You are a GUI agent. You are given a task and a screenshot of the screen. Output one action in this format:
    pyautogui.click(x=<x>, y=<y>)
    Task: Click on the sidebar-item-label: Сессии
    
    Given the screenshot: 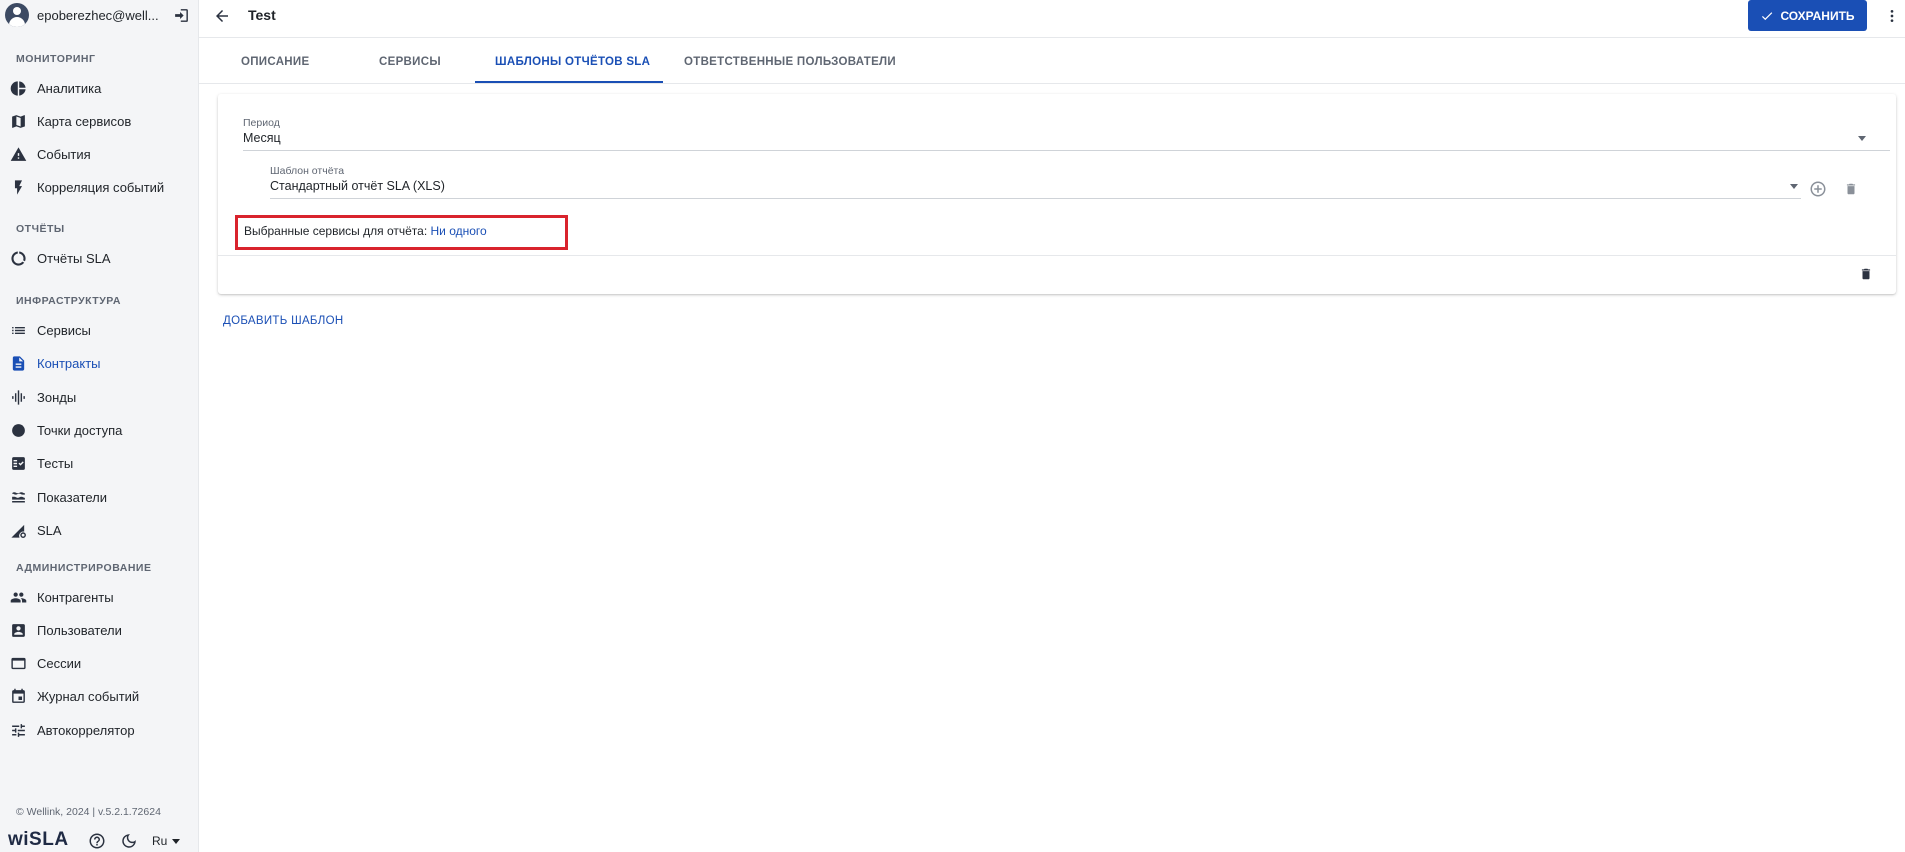 What is the action you would take?
    pyautogui.click(x=59, y=663)
    